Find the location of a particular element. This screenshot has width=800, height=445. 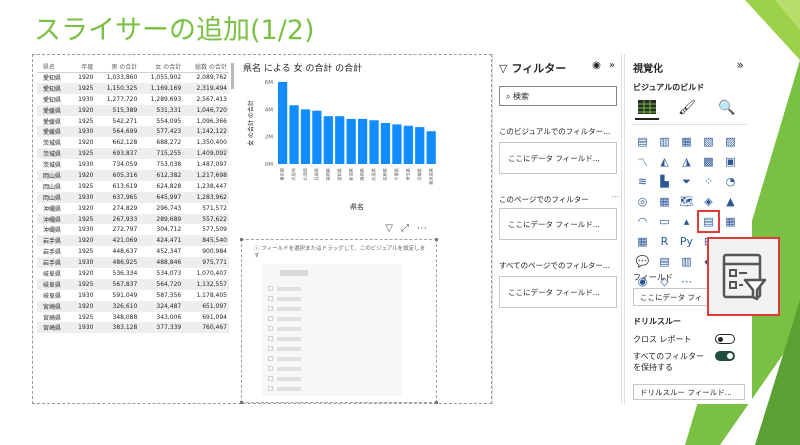

map-icon: 🗺 is located at coordinates (686, 201).